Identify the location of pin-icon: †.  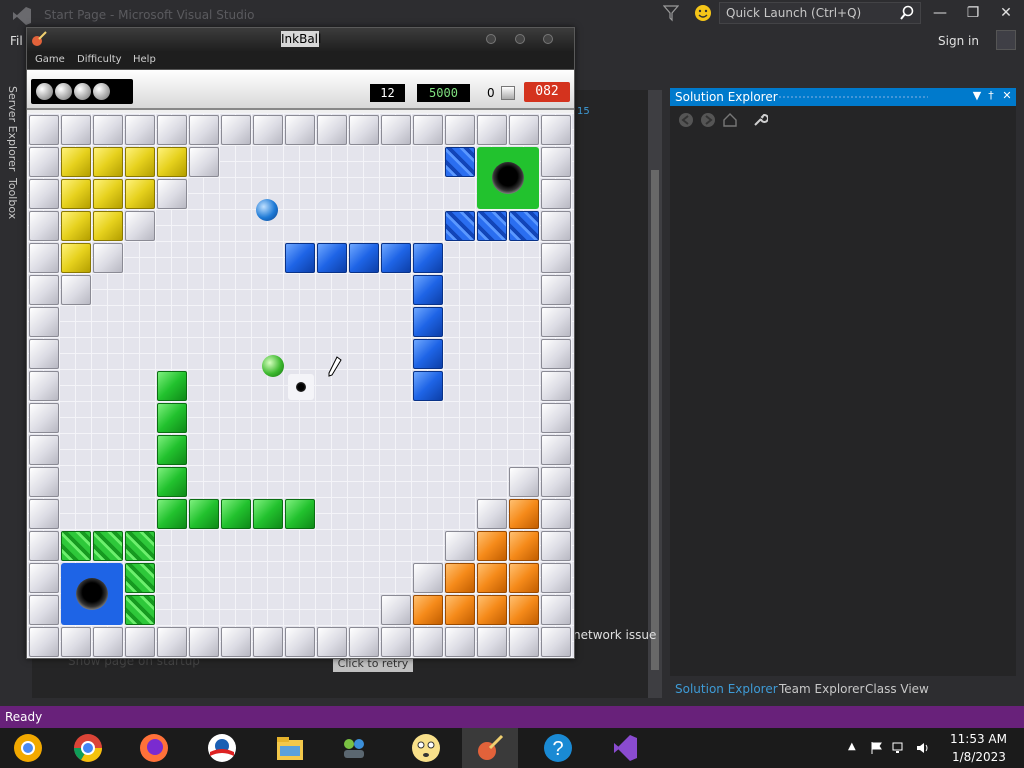
(991, 97).